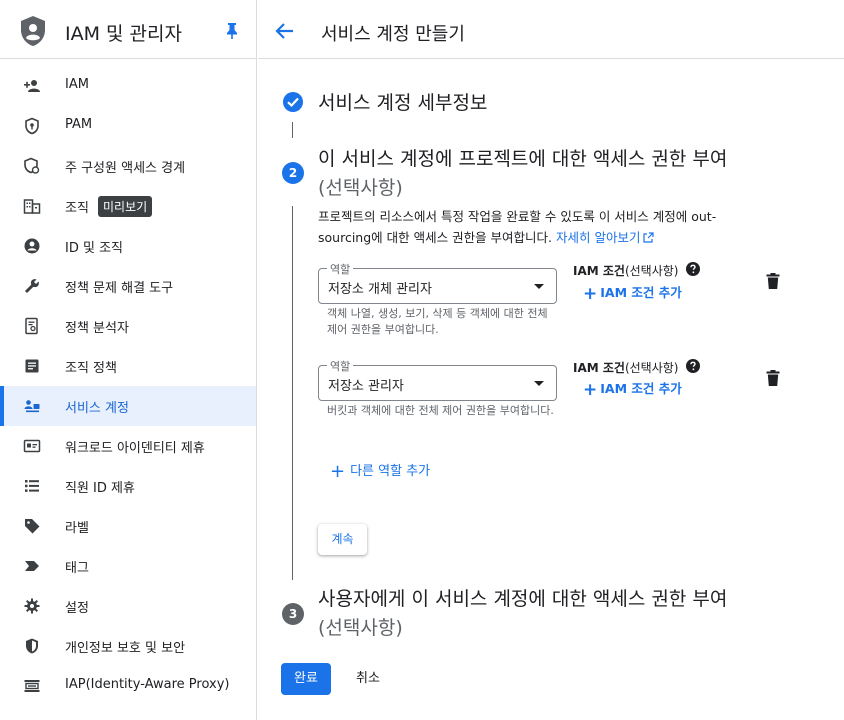 This screenshot has width=844, height=720. I want to click on shield-icon, so click(32, 646).